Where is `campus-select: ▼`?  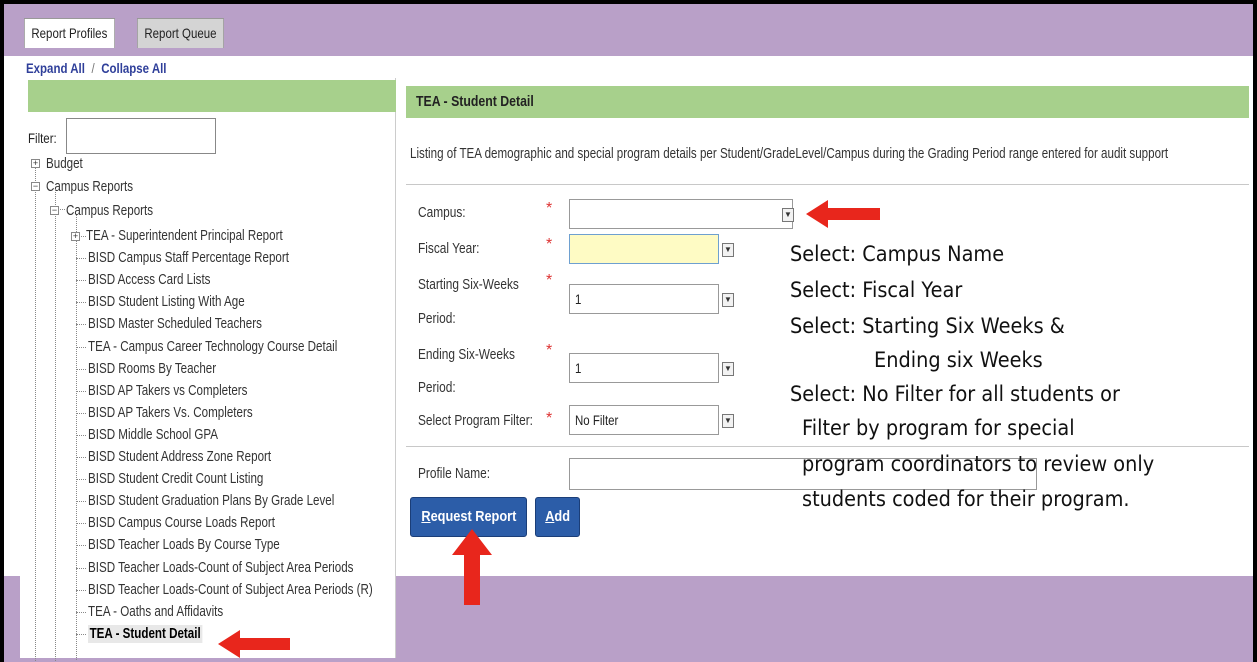
campus-select: ▼ is located at coordinates (681, 214).